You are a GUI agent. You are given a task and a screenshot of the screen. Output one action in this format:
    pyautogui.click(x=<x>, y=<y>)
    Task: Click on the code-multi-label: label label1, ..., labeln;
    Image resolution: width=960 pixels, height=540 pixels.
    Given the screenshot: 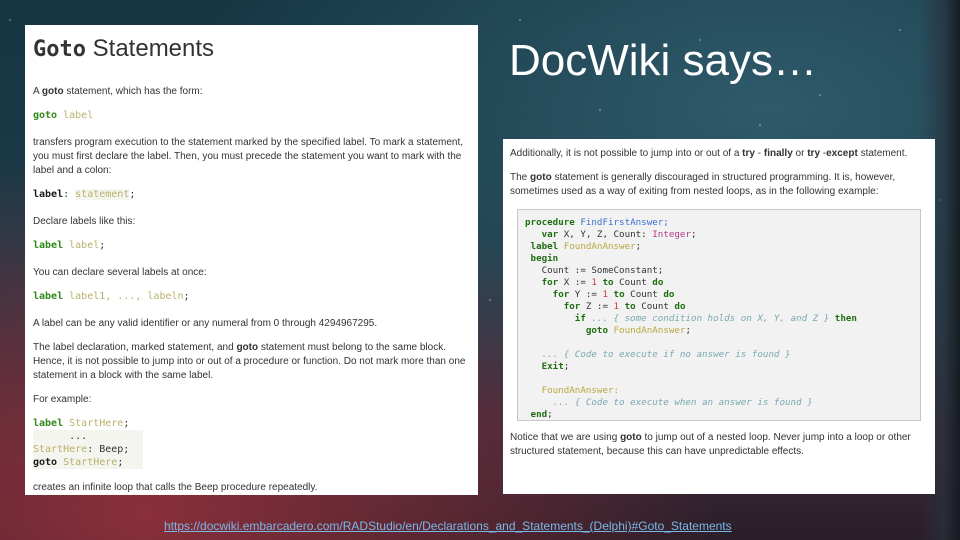 What is the action you would take?
    pyautogui.click(x=111, y=296)
    